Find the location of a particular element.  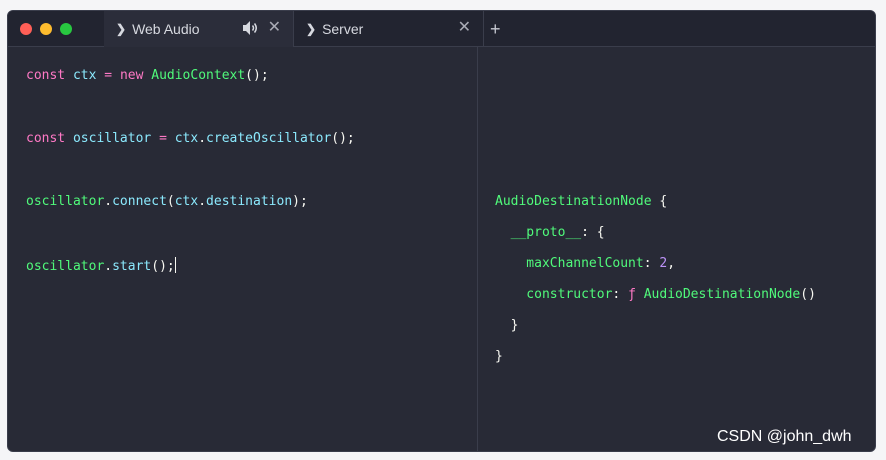

code-token: () is located at coordinates (808, 294).